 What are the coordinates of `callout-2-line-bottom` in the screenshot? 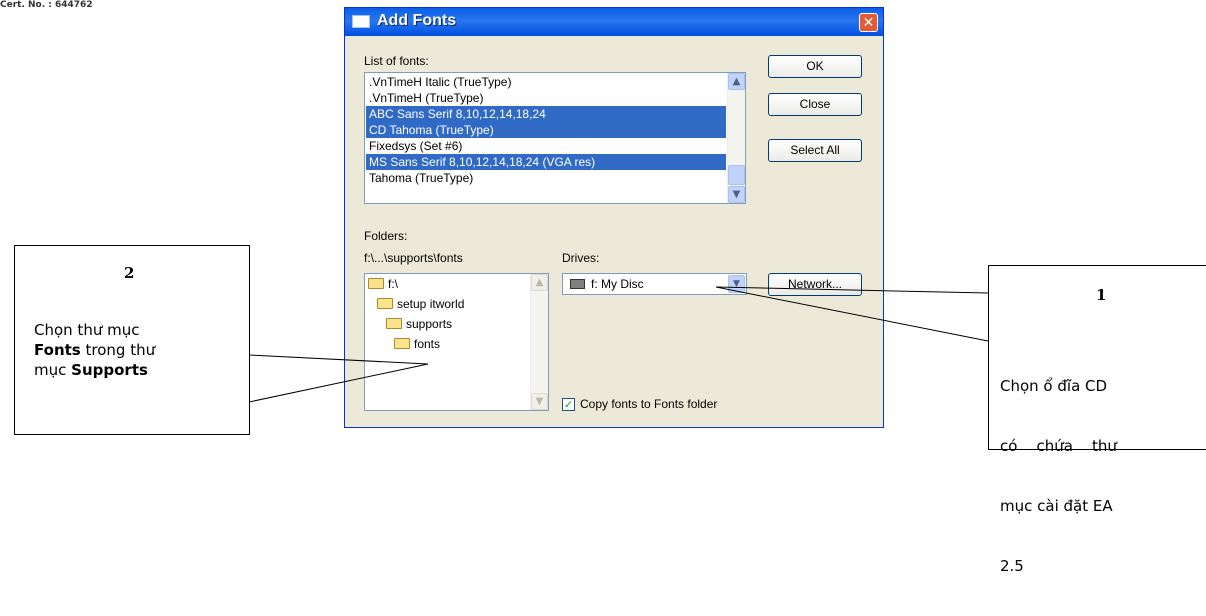 It's located at (338, 383).